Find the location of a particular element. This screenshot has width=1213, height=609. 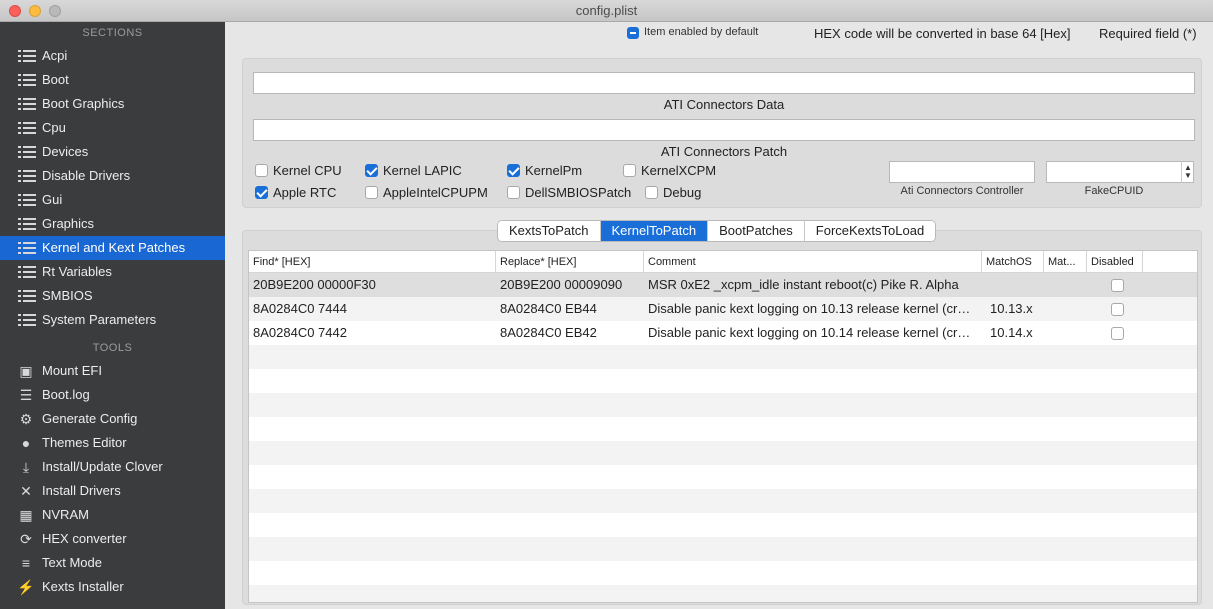

sidebar-item-system-parameters: System Parameters is located at coordinates (112, 320).